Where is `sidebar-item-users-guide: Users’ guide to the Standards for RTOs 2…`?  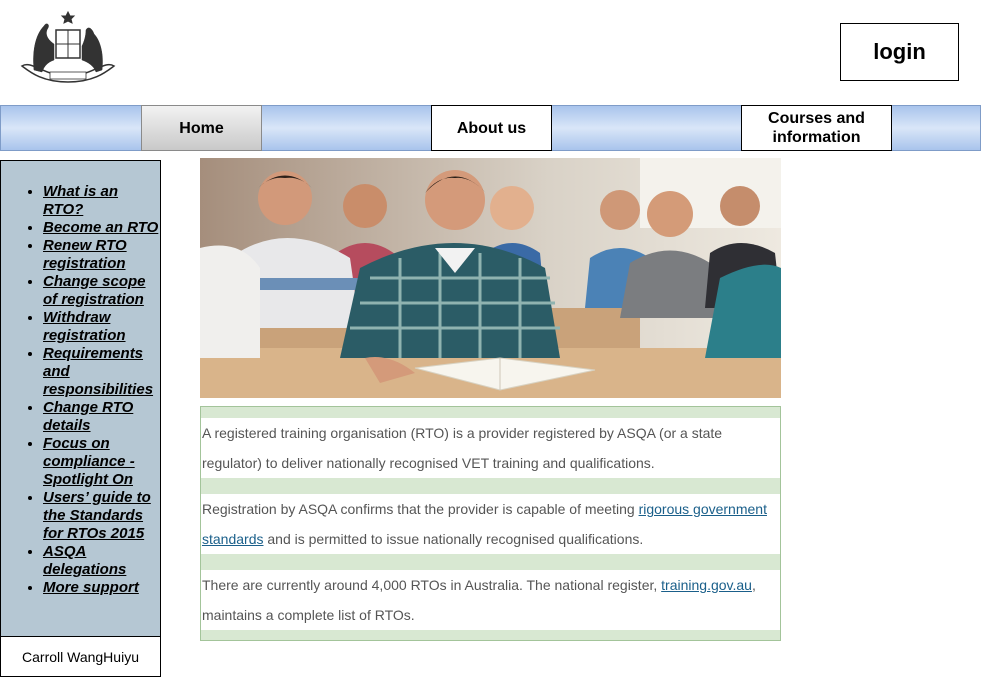
sidebar-item-users-guide: Users’ guide to the Standards for RTOs 2… is located at coordinates (101, 516).